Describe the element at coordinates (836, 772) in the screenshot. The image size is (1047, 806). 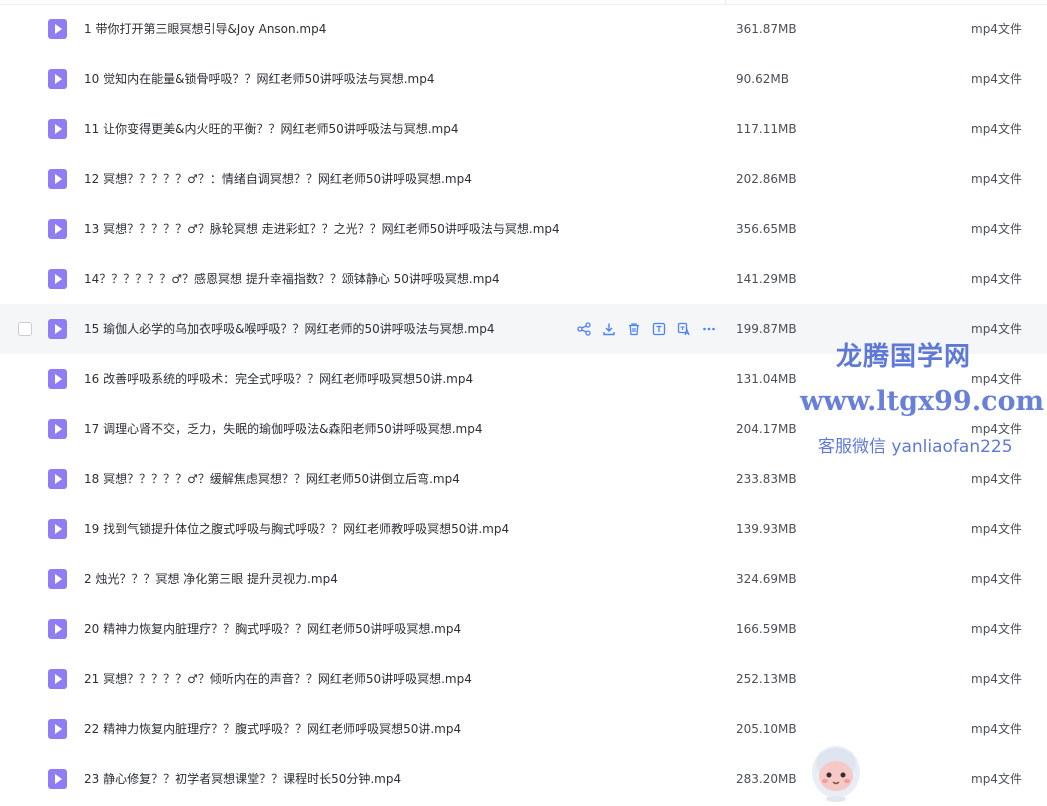
I see `assistant-mascot-icon` at that location.